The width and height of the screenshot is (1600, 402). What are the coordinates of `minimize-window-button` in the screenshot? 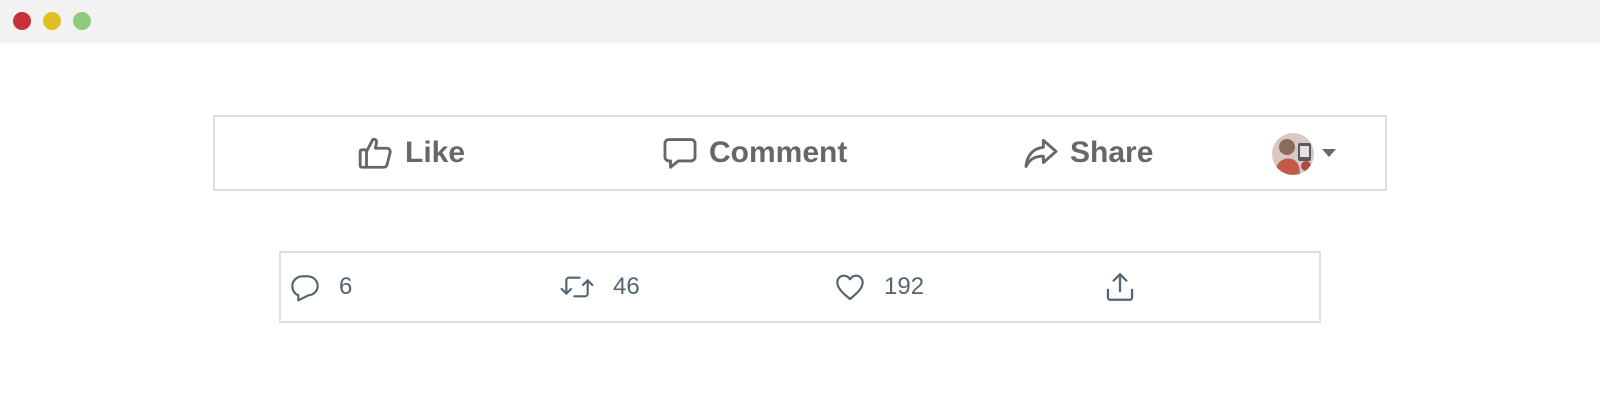 It's located at (52, 21).